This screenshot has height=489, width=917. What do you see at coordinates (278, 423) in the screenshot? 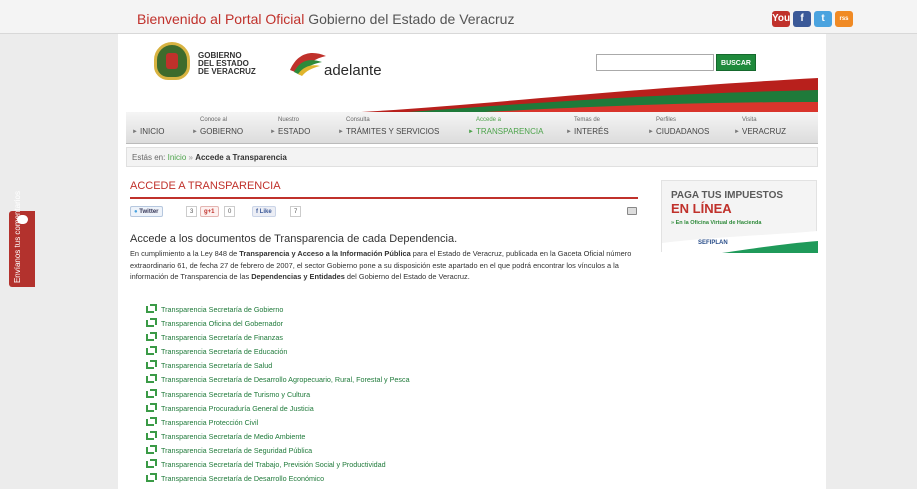
I see `transparency-link: Transparencia Protección Civil` at bounding box center [278, 423].